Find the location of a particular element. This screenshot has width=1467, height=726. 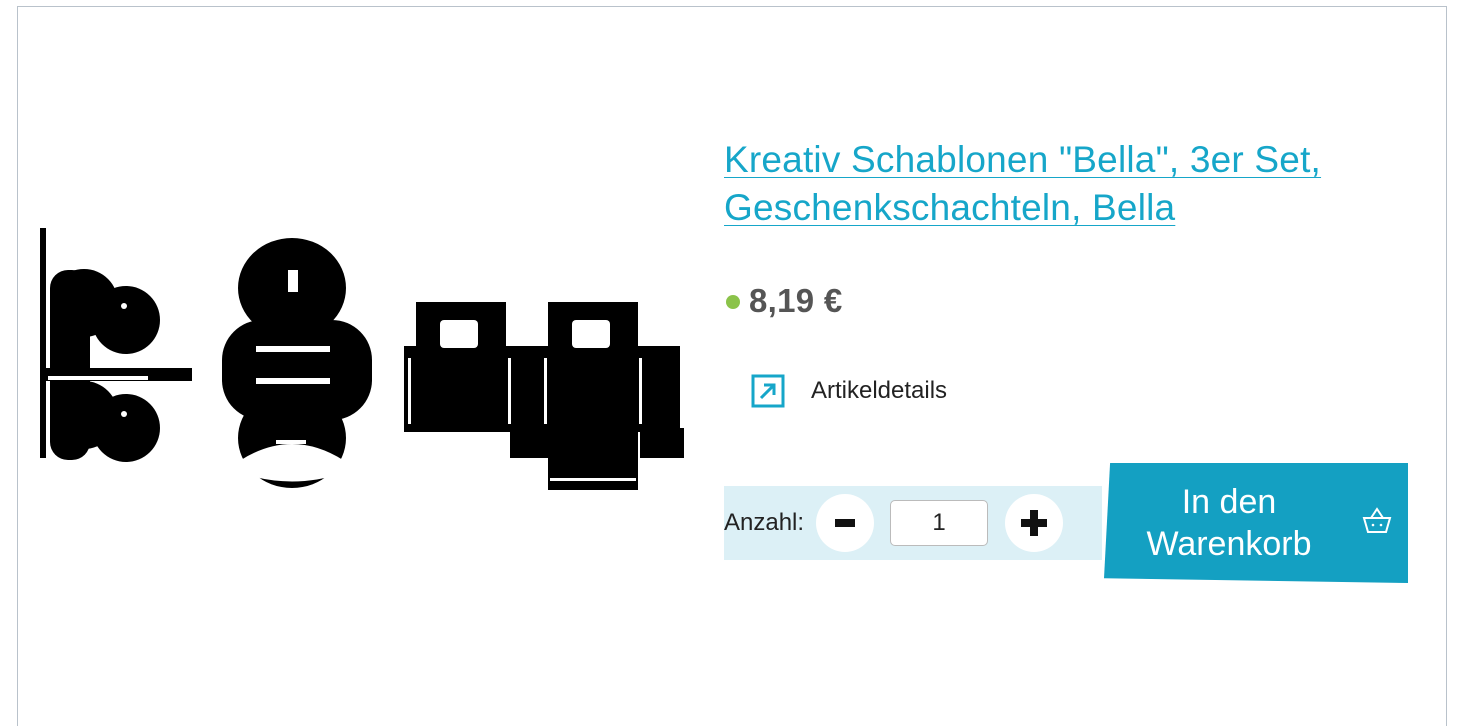

add-to-cart-button: In den Warenkorb is located at coordinates (1256, 523).